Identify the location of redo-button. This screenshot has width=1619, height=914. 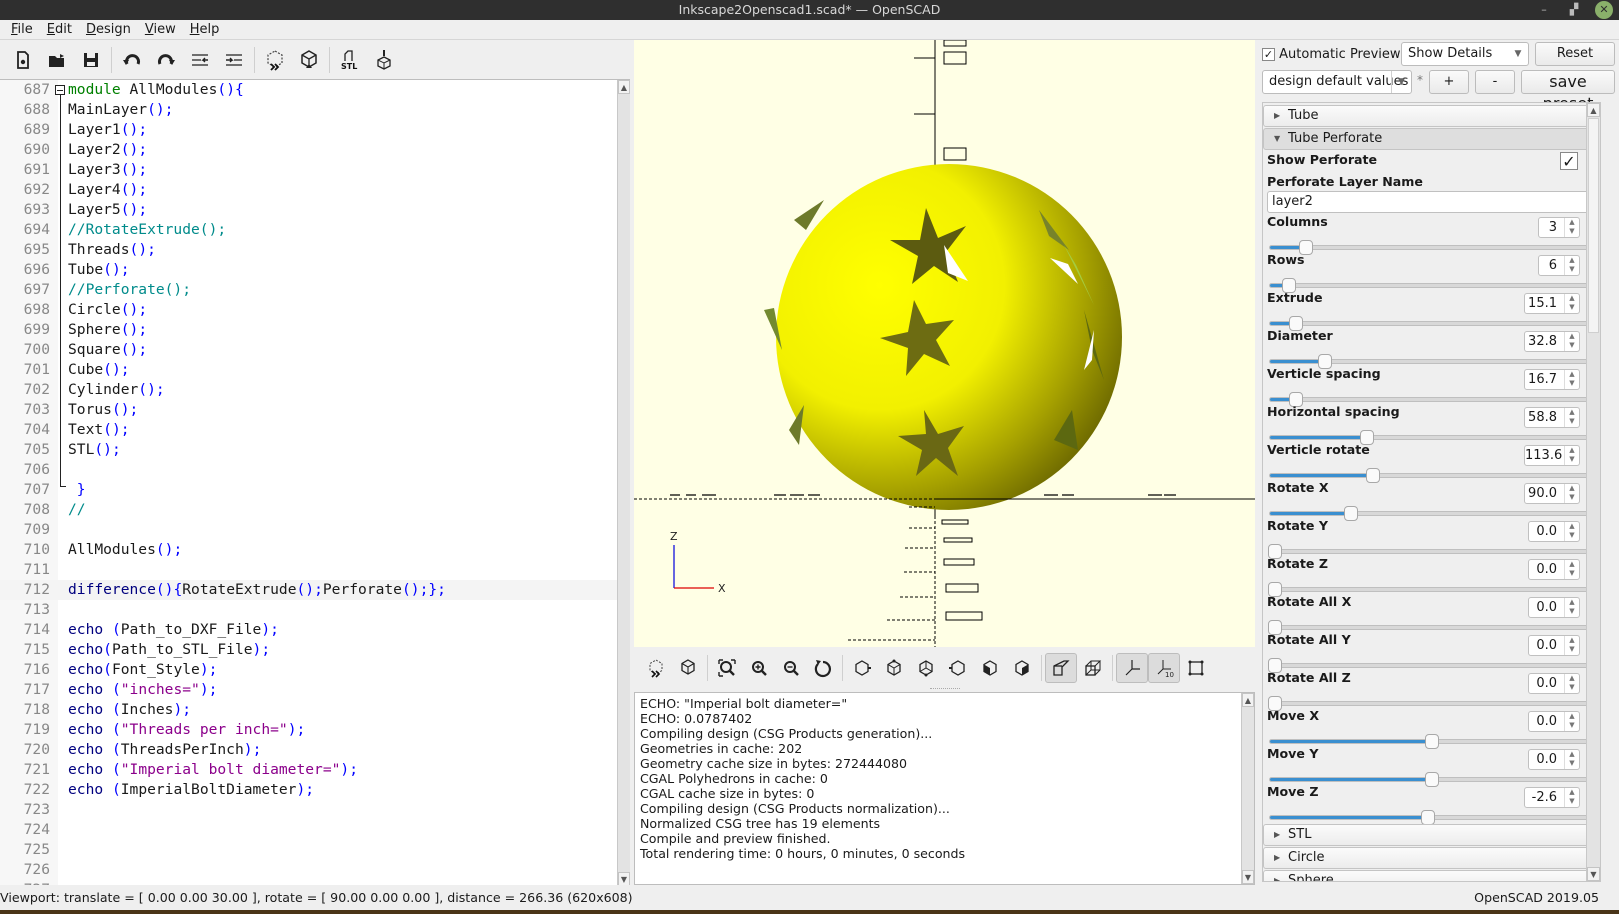
(166, 60).